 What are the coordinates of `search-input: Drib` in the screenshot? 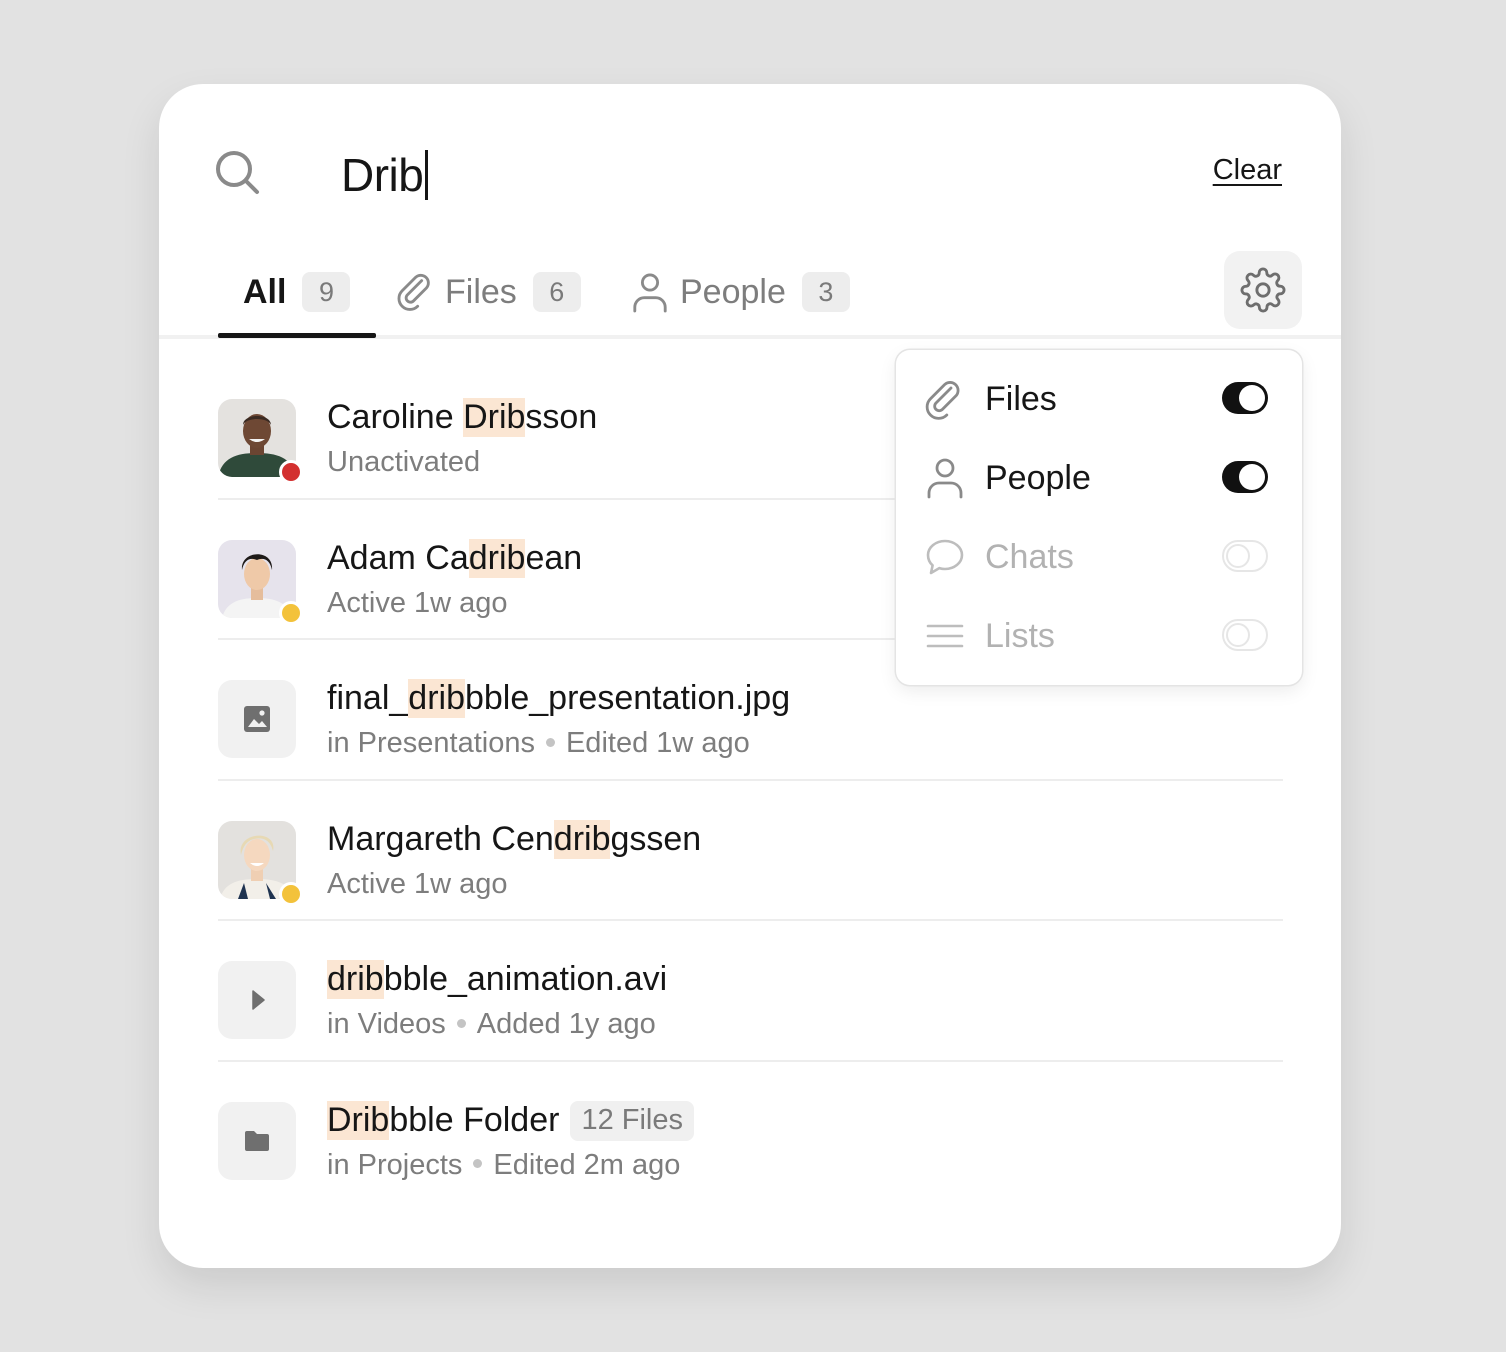 It's located at (385, 175).